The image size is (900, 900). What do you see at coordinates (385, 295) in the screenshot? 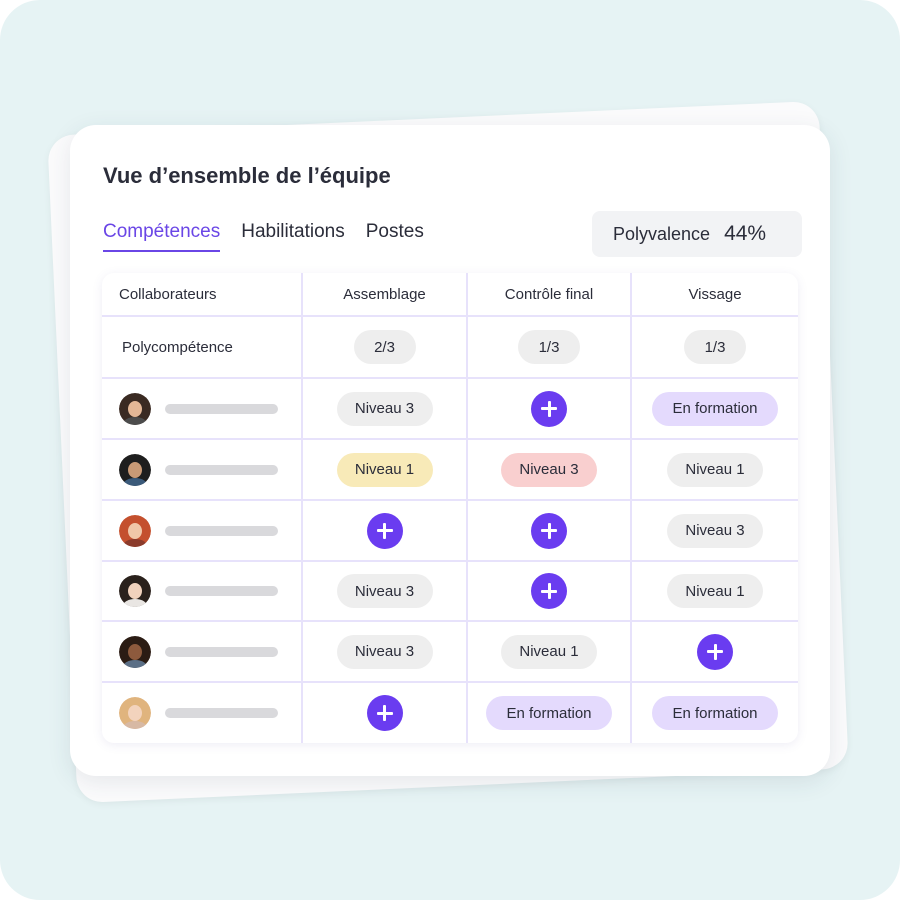
I see `header-assemblage: Assemblage` at bounding box center [385, 295].